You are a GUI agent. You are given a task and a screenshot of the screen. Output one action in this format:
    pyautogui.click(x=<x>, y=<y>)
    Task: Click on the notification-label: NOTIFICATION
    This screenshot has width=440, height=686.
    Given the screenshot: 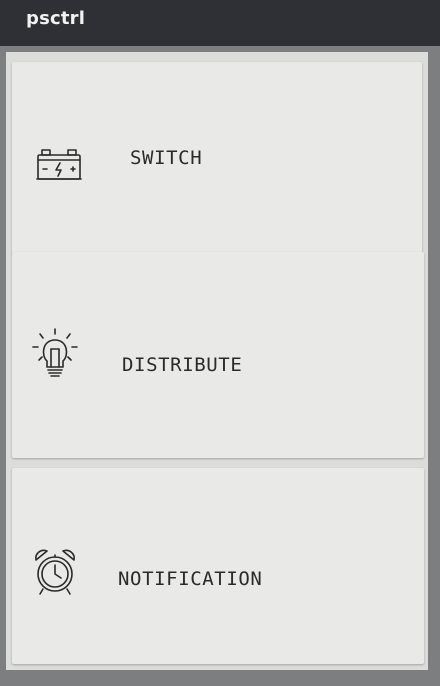 What is the action you would take?
    pyautogui.click(x=190, y=579)
    